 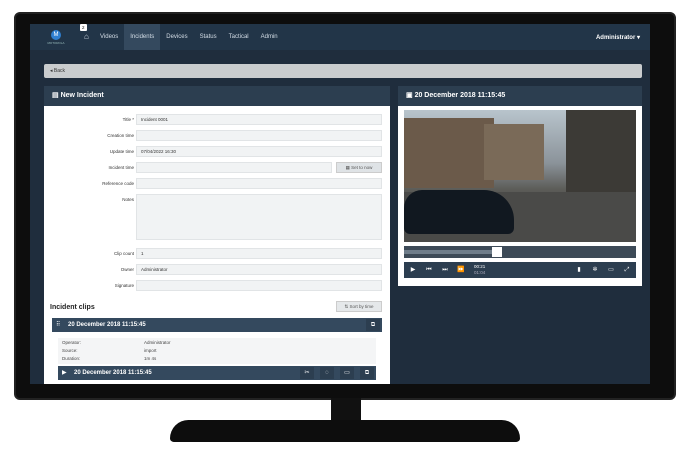 I want to click on field-update-time: Update time 07/04/2022 16:30, so click(x=217, y=152).